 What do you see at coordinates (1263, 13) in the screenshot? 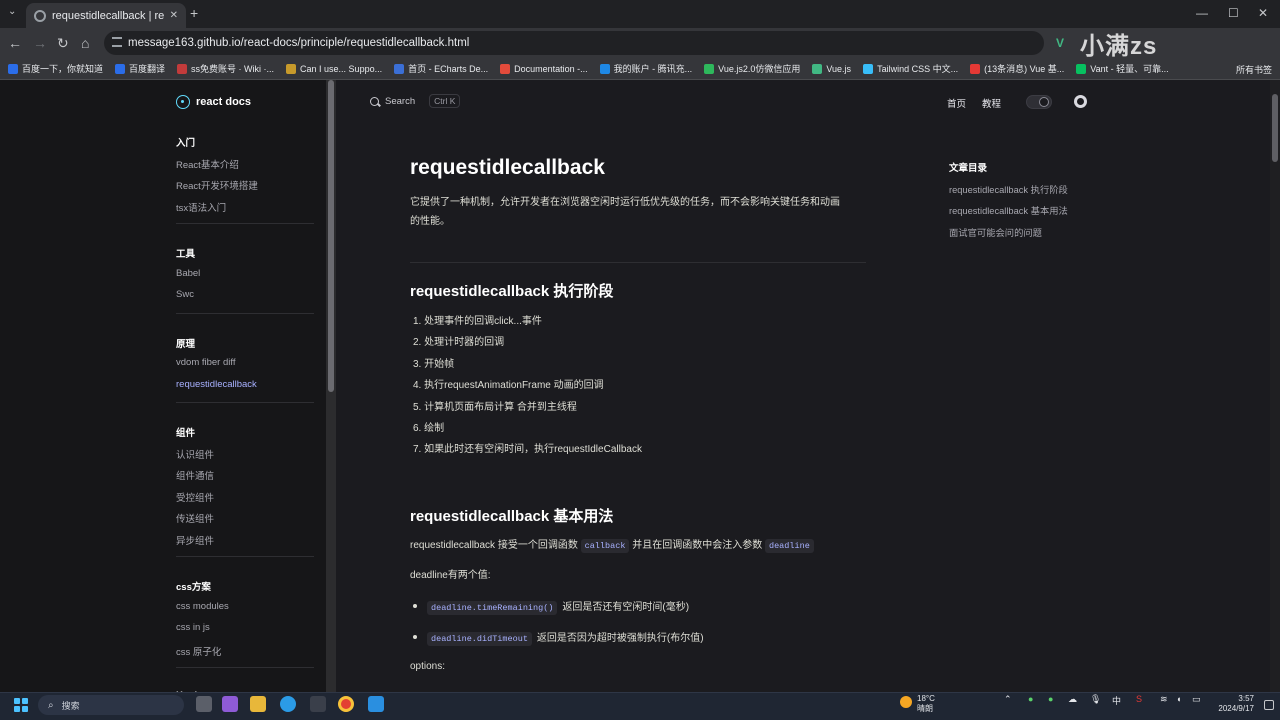
I see `close-window-button: ✕` at bounding box center [1263, 13].